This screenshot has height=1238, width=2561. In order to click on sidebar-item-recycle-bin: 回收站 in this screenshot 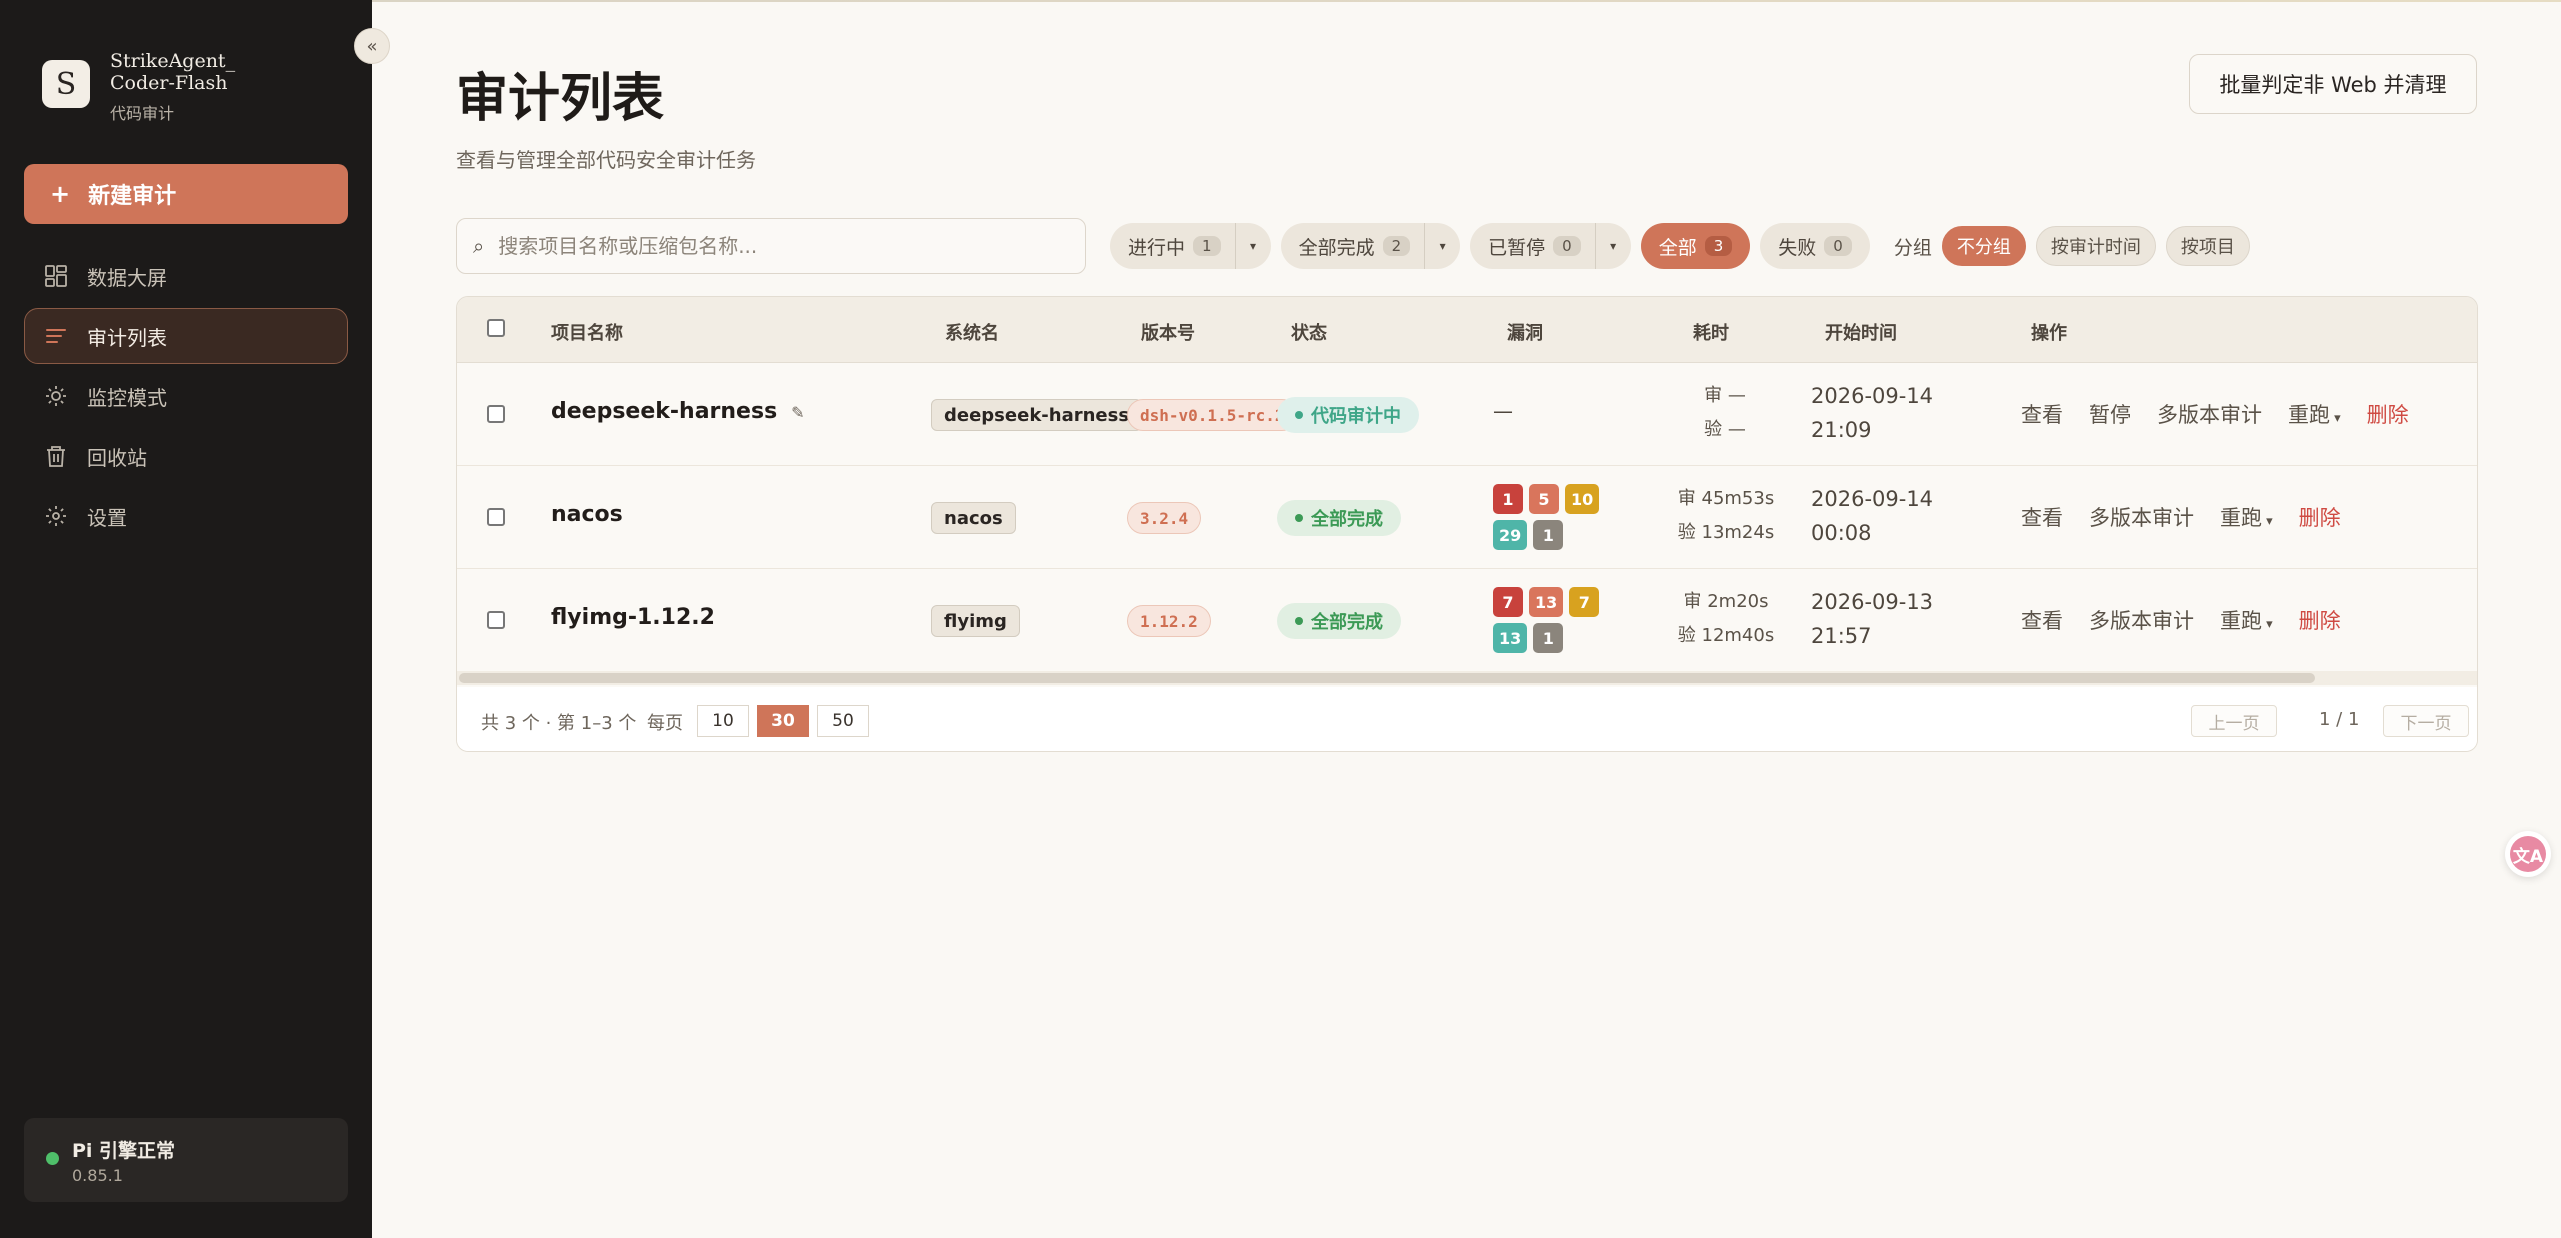, I will do `click(186, 456)`.